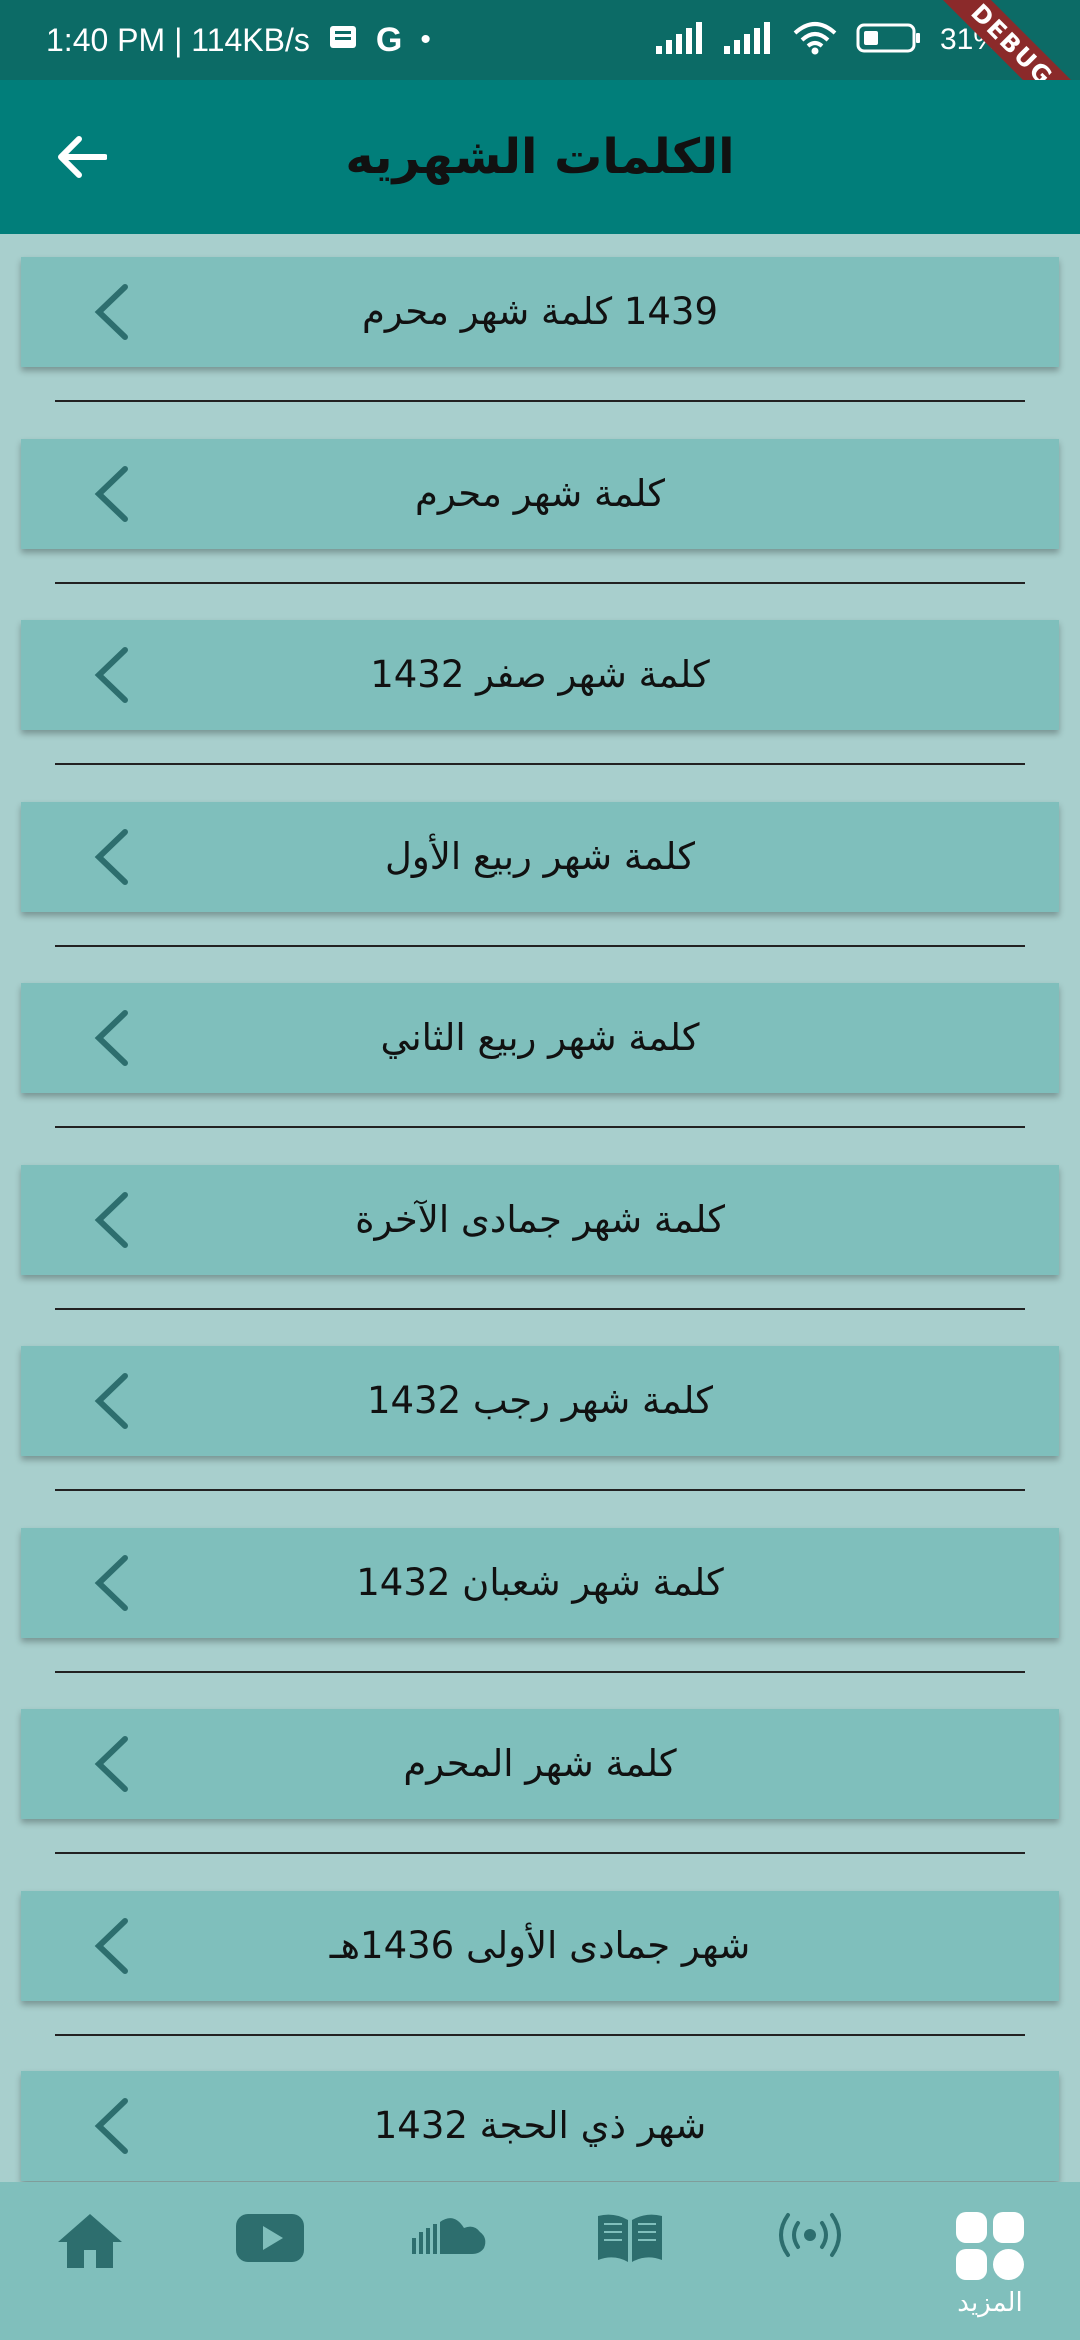 The image size is (1080, 2340). I want to click on list-item-label: كلمة شهر ربيع الأول, so click(539, 856).